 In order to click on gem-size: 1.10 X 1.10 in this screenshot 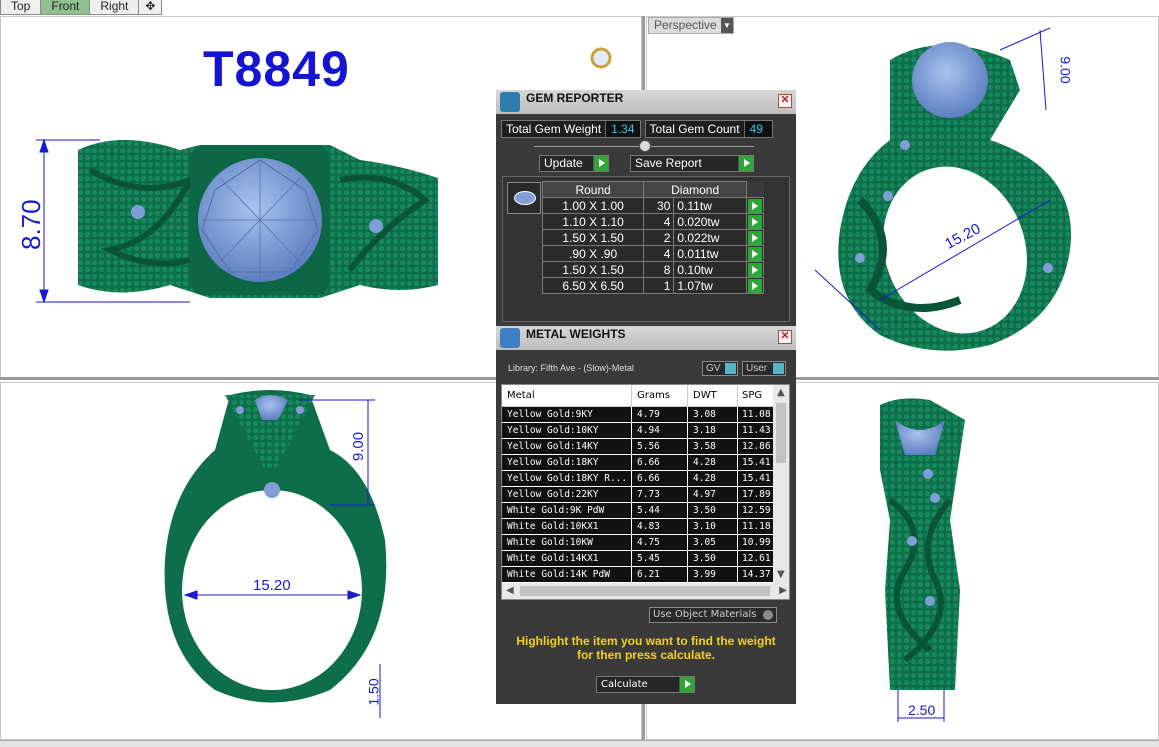, I will do `click(593, 221)`.